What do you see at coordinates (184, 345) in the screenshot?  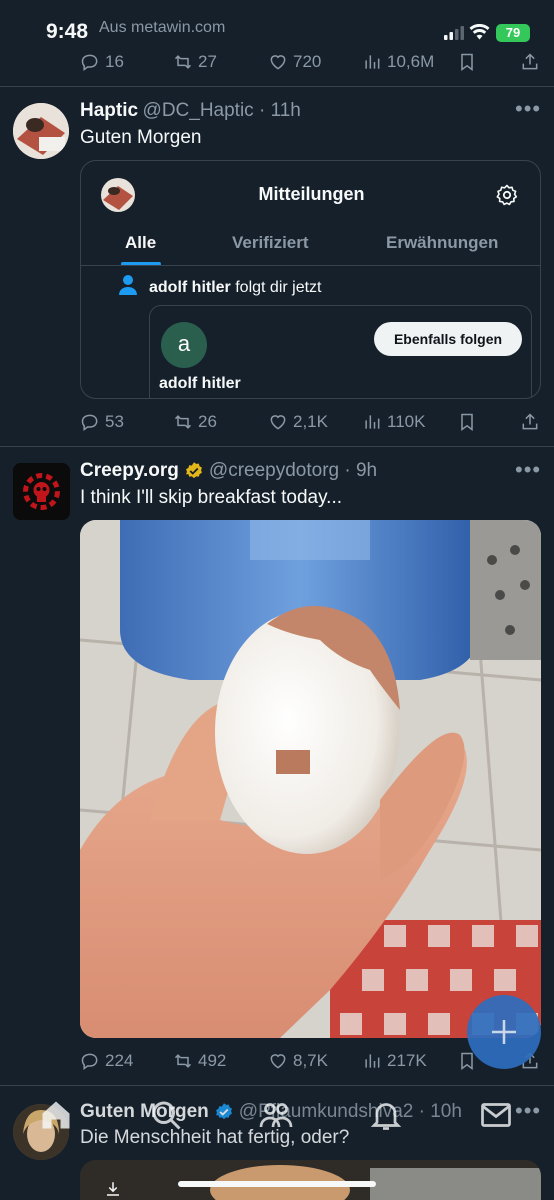 I see `profile-avatar: a` at bounding box center [184, 345].